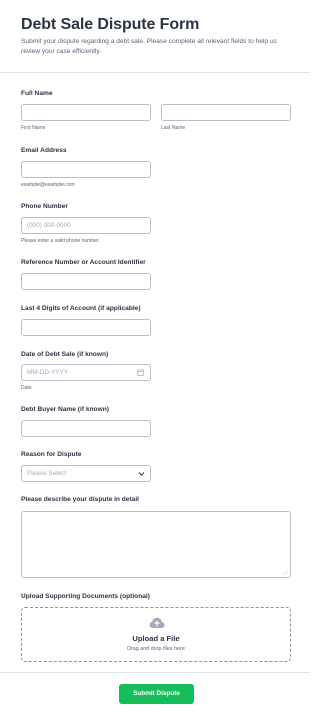 The height and width of the screenshot is (721, 320). What do you see at coordinates (33, 128) in the screenshot?
I see `first-name-sublabel: First Name` at bounding box center [33, 128].